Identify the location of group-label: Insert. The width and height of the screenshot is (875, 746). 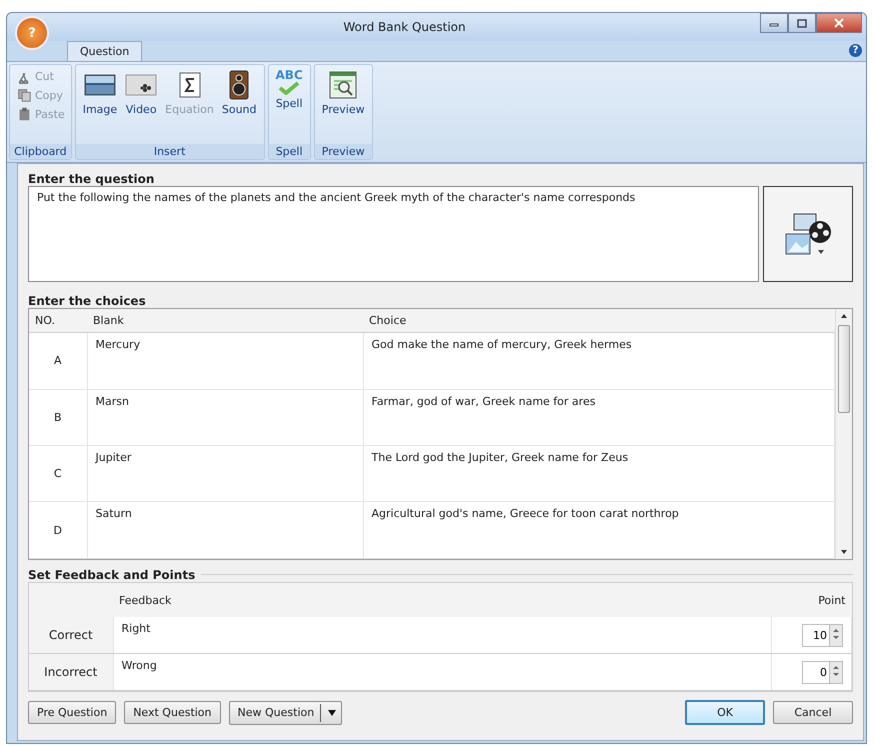
(170, 151).